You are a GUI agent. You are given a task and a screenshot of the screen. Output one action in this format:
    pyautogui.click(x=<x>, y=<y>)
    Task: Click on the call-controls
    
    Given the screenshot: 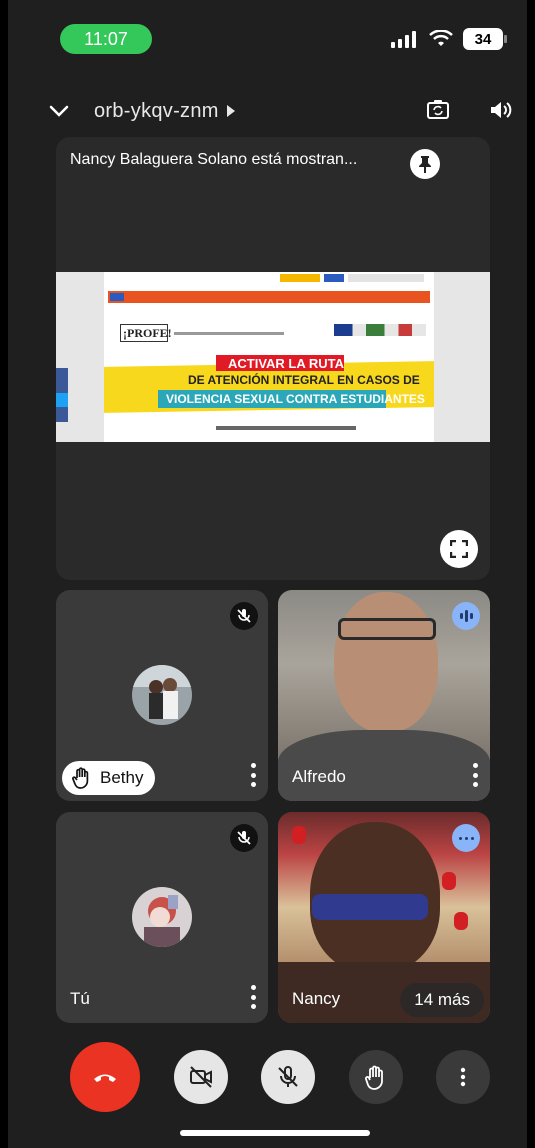 What is the action you would take?
    pyautogui.click(x=280, y=1077)
    